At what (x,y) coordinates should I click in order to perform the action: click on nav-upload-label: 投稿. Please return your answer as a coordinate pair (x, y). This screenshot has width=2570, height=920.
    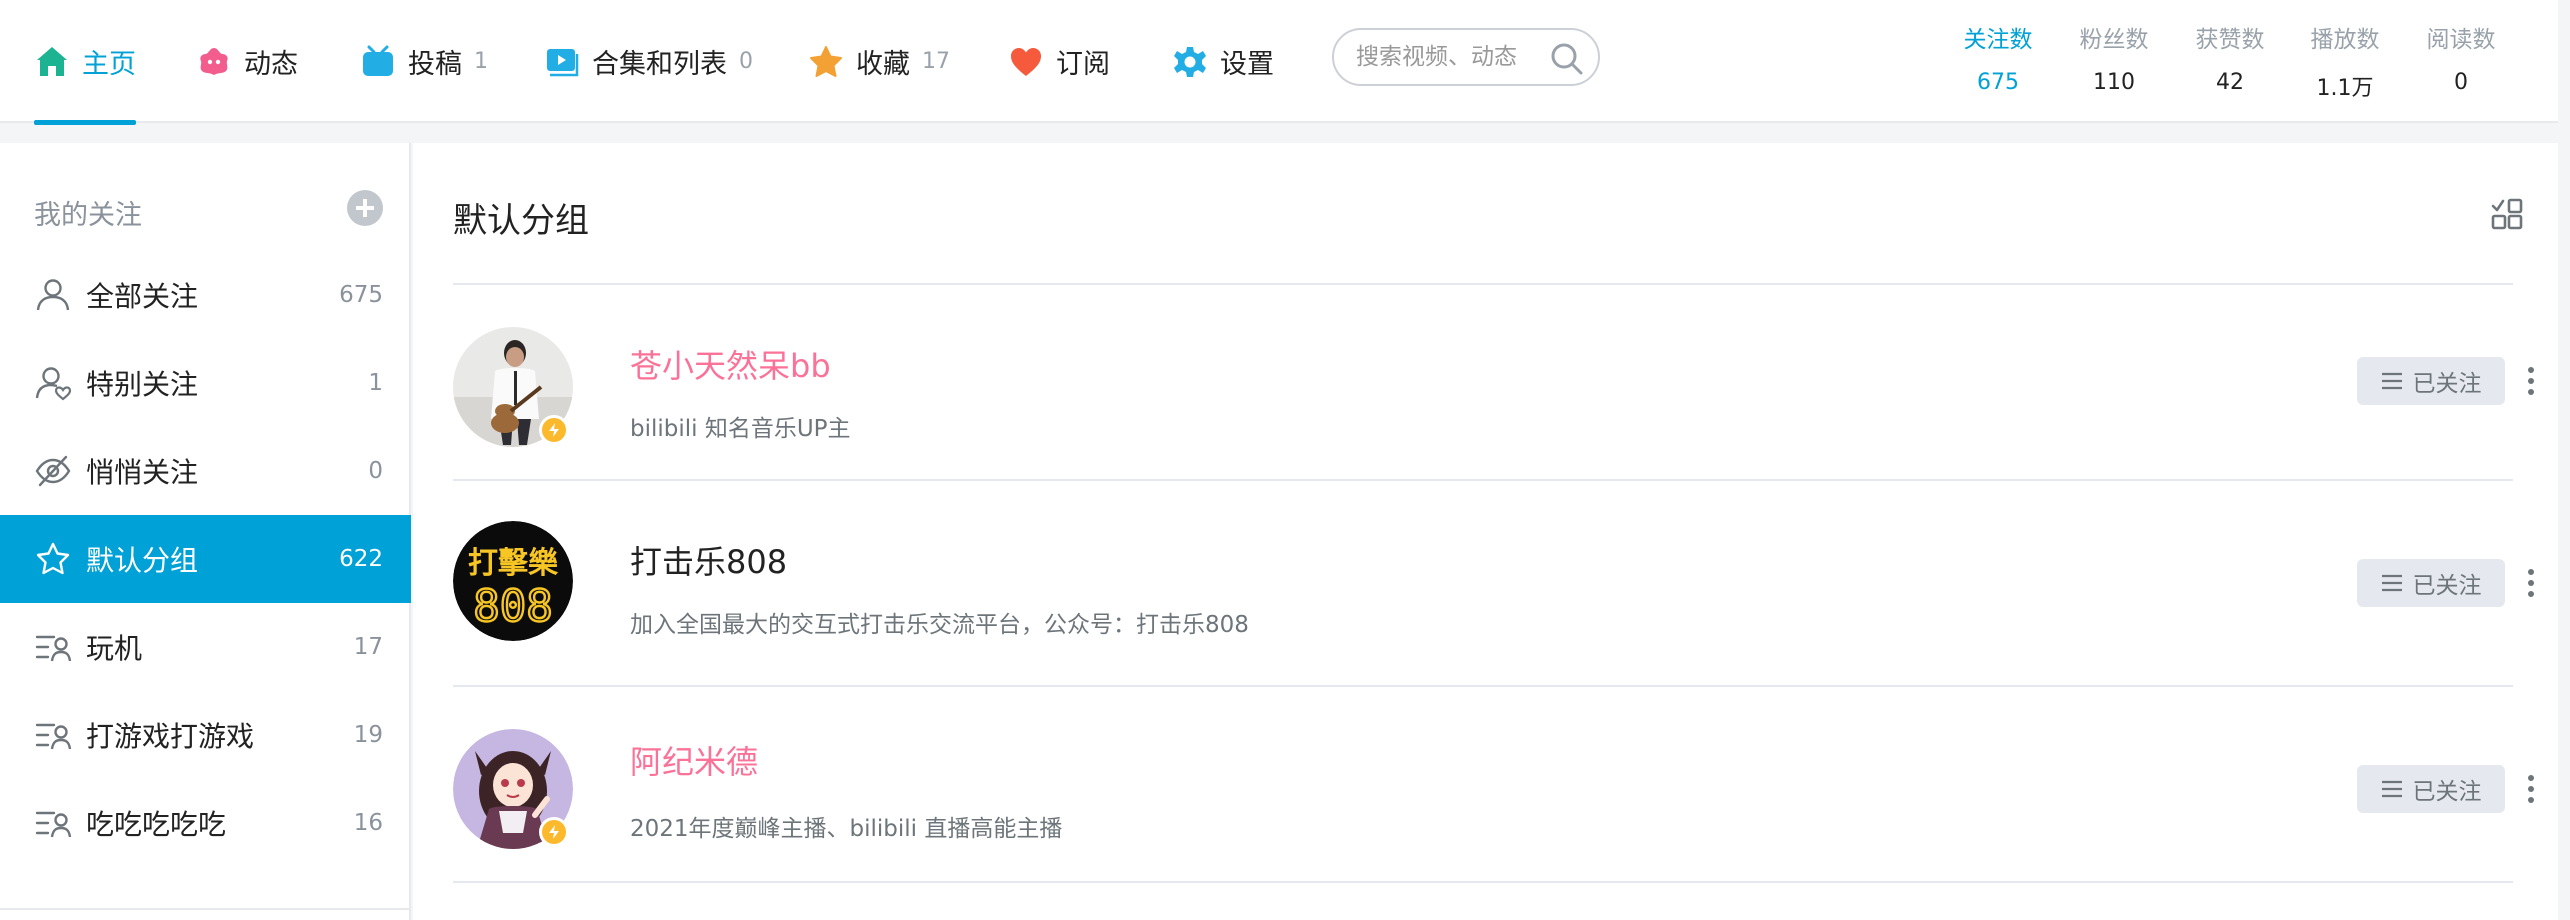
    Looking at the image, I should click on (435, 64).